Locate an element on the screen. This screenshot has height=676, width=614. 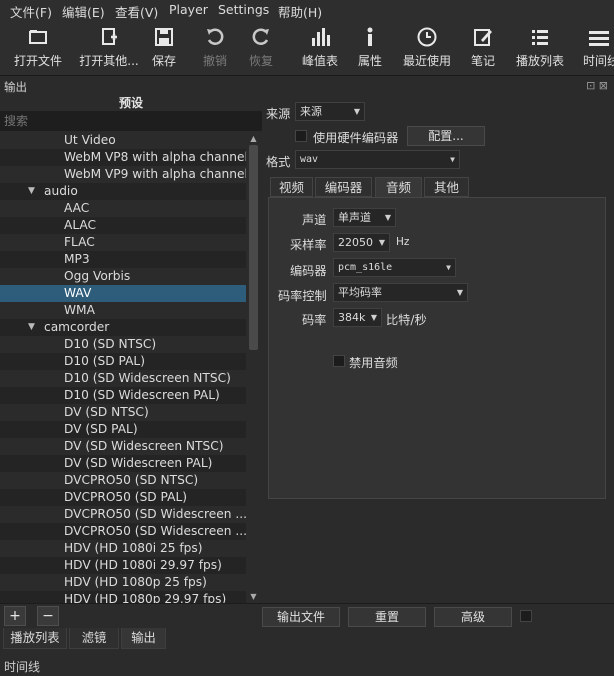
codec-combo: pcm_s16le ▼ is located at coordinates (394, 267).